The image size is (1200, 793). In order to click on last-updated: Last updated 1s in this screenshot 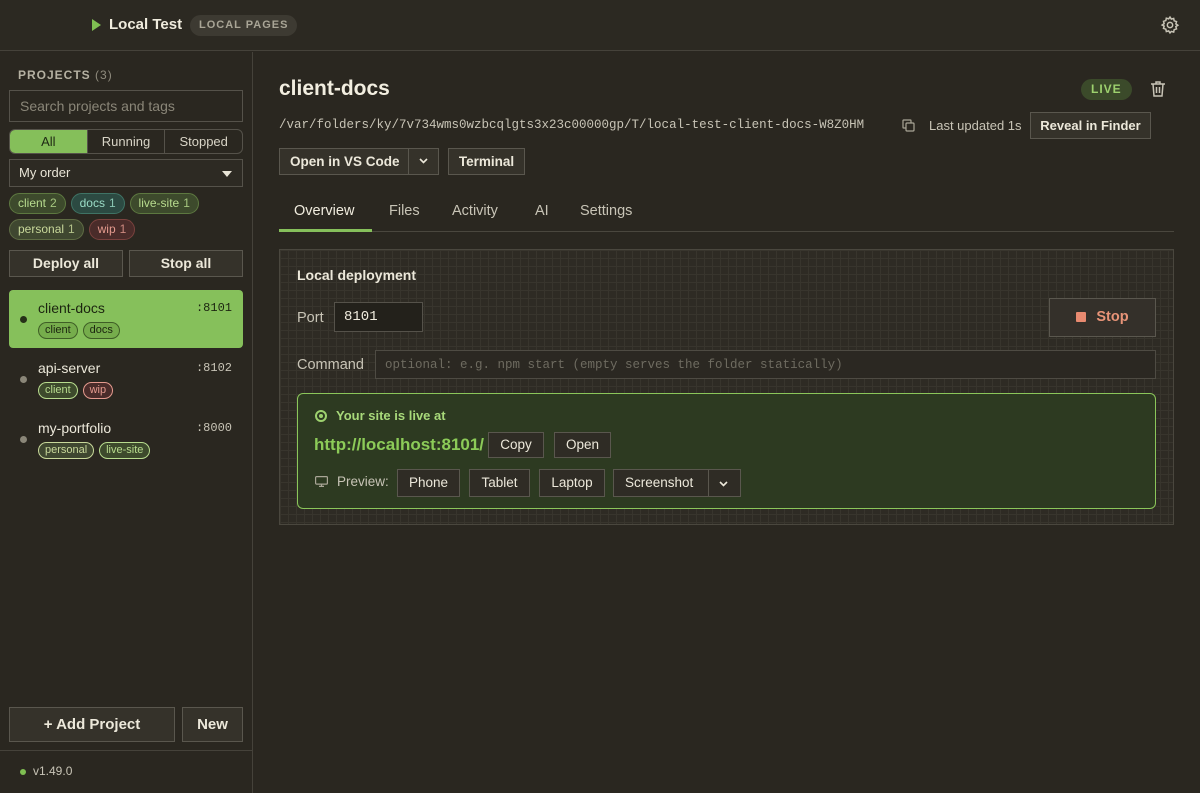, I will do `click(975, 125)`.